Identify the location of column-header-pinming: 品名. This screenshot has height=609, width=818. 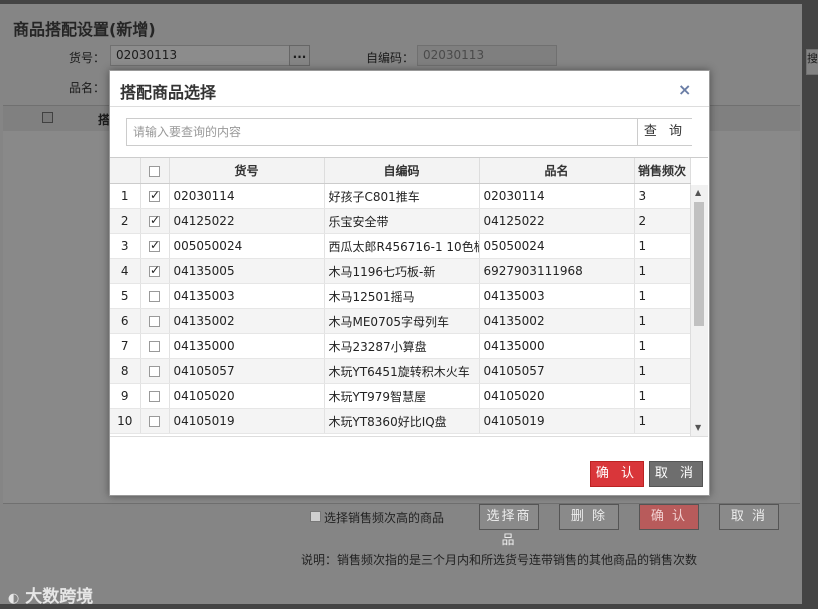
(557, 171).